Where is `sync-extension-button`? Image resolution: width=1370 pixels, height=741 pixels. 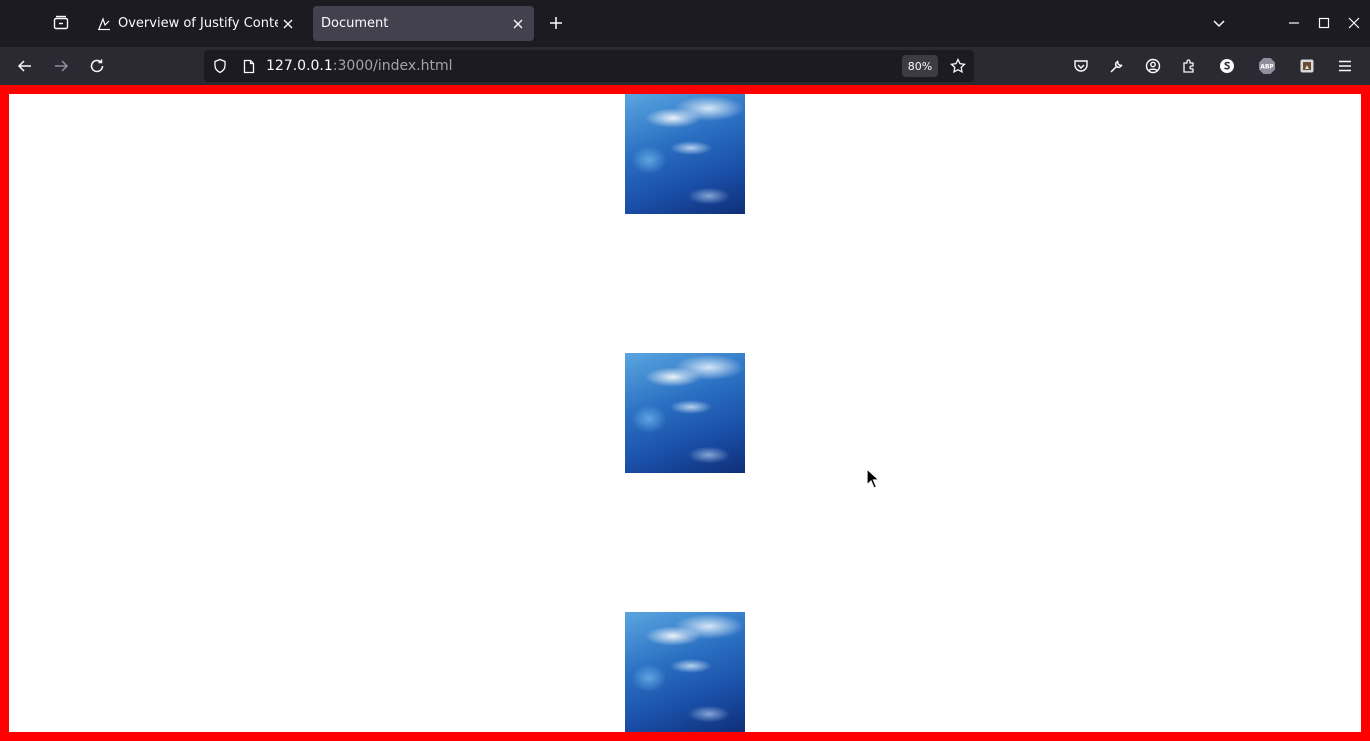 sync-extension-button is located at coordinates (1227, 66).